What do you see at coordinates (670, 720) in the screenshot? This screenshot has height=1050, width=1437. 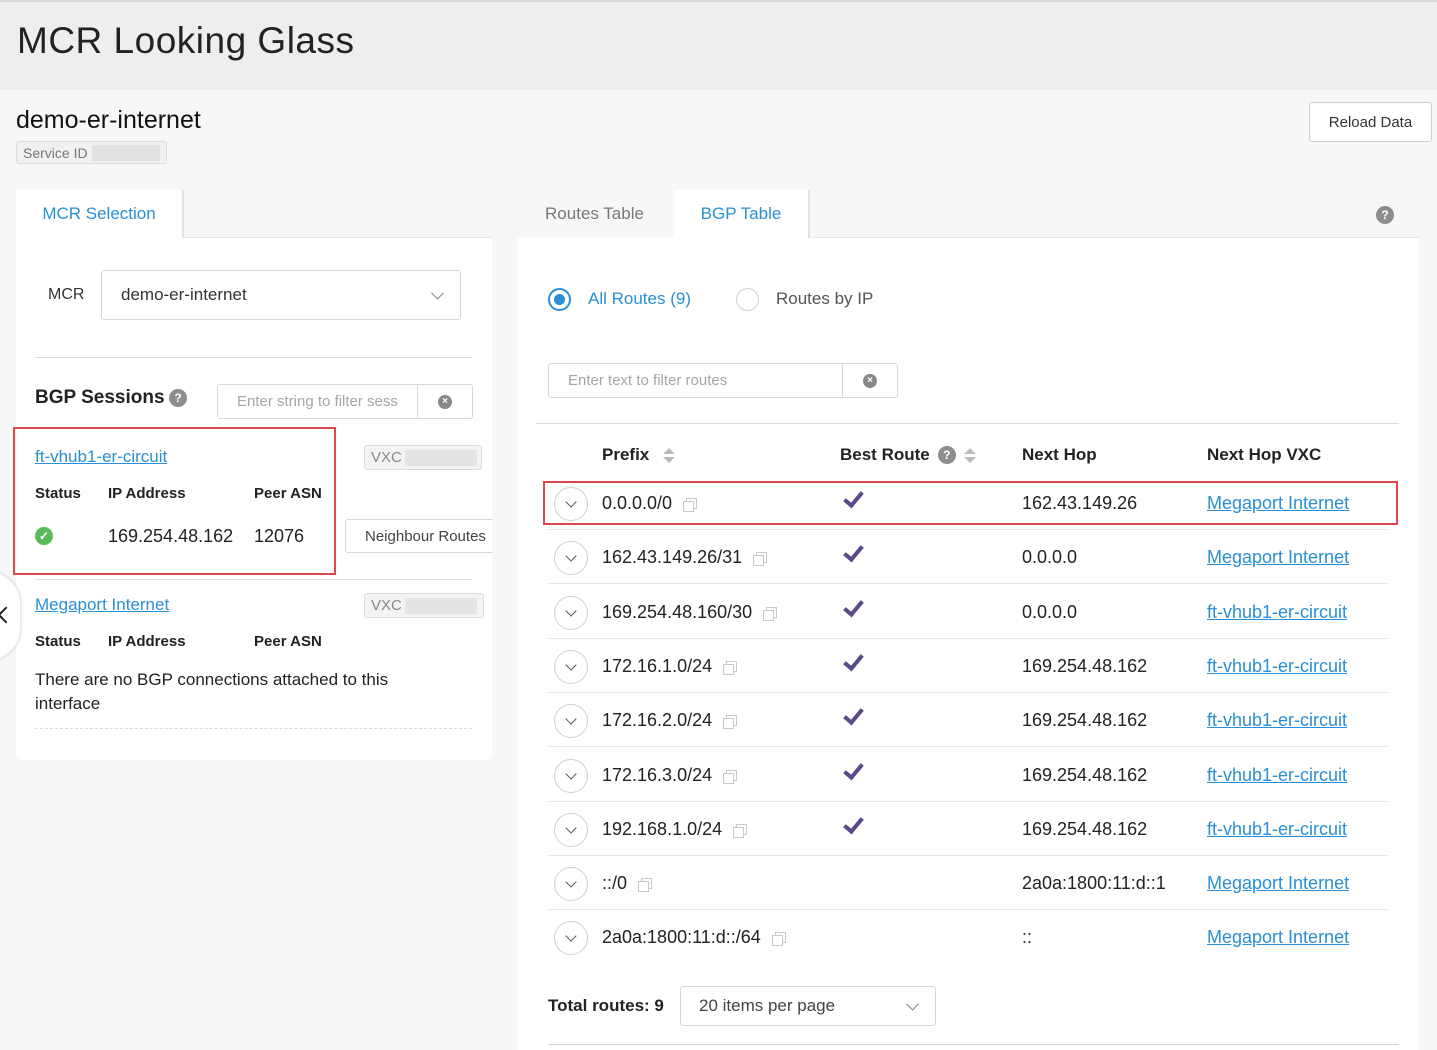 I see `prefix-cell: 172.16.2.0/24` at bounding box center [670, 720].